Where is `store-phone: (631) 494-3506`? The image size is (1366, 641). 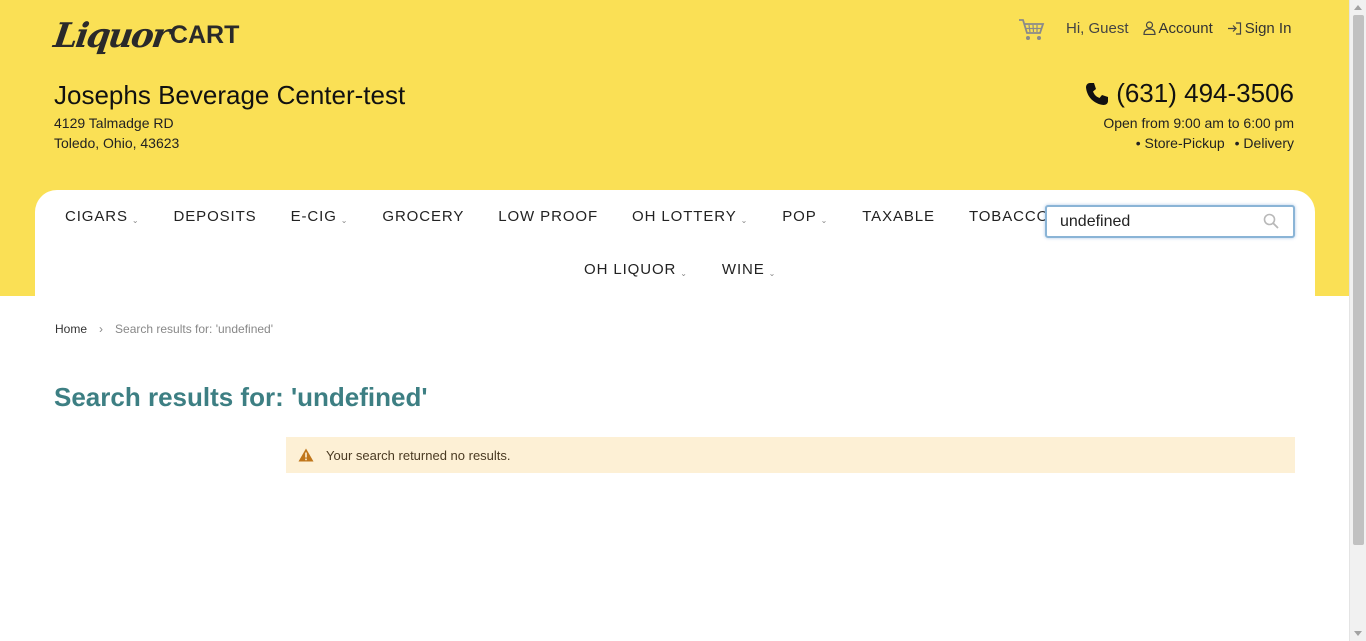
store-phone: (631) 494-3506 is located at coordinates (1189, 93).